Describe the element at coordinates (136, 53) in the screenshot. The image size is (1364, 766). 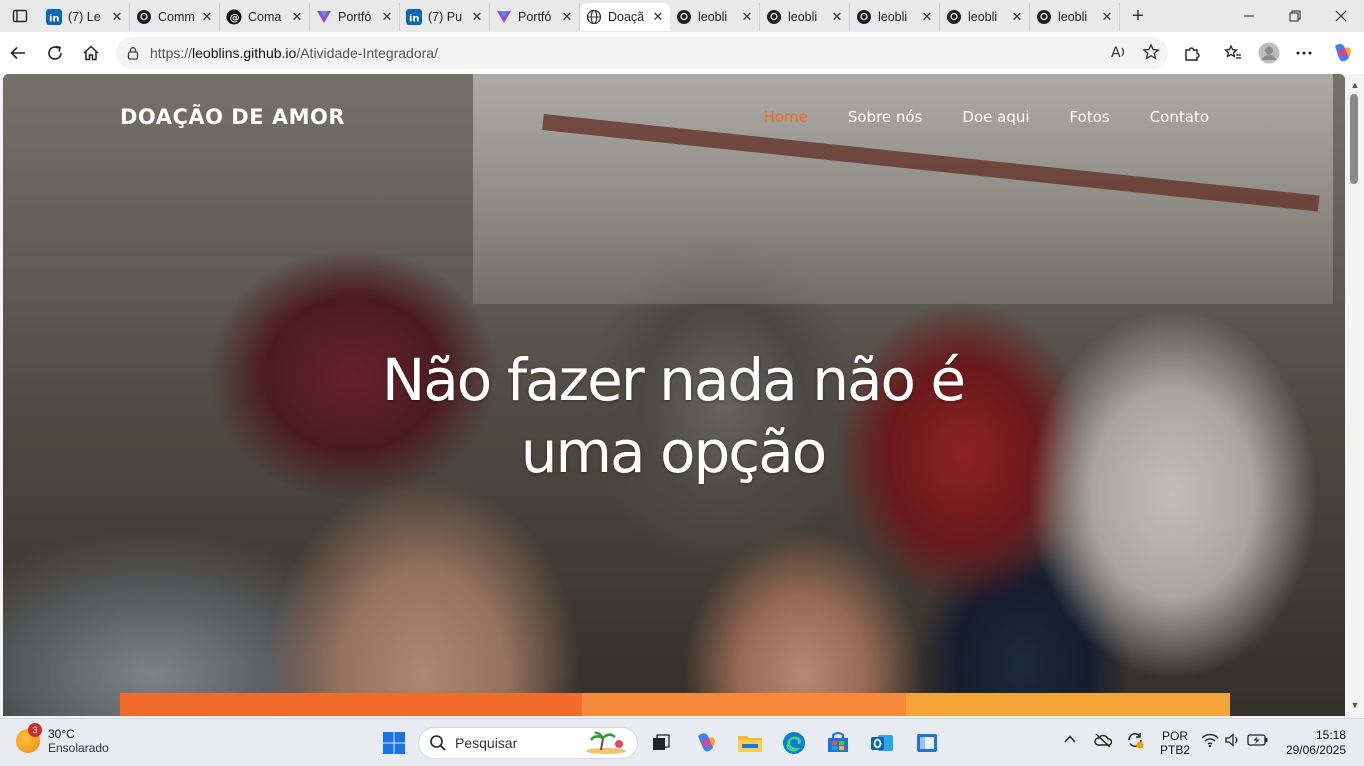
I see `site-info-icon` at that location.